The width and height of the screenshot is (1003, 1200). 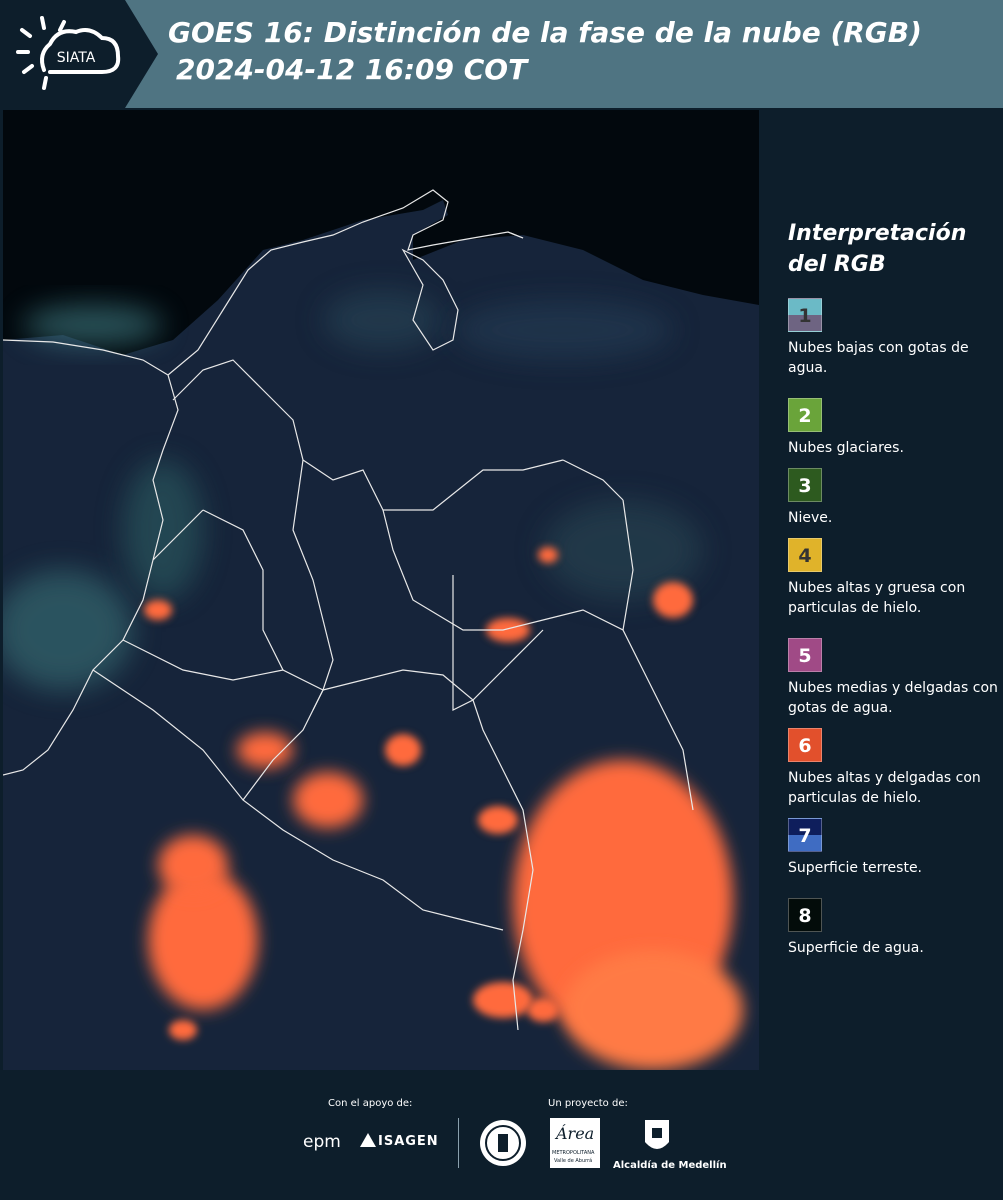 What do you see at coordinates (877, 249) in the screenshot?
I see `legend-title: Interpretación del RGB` at bounding box center [877, 249].